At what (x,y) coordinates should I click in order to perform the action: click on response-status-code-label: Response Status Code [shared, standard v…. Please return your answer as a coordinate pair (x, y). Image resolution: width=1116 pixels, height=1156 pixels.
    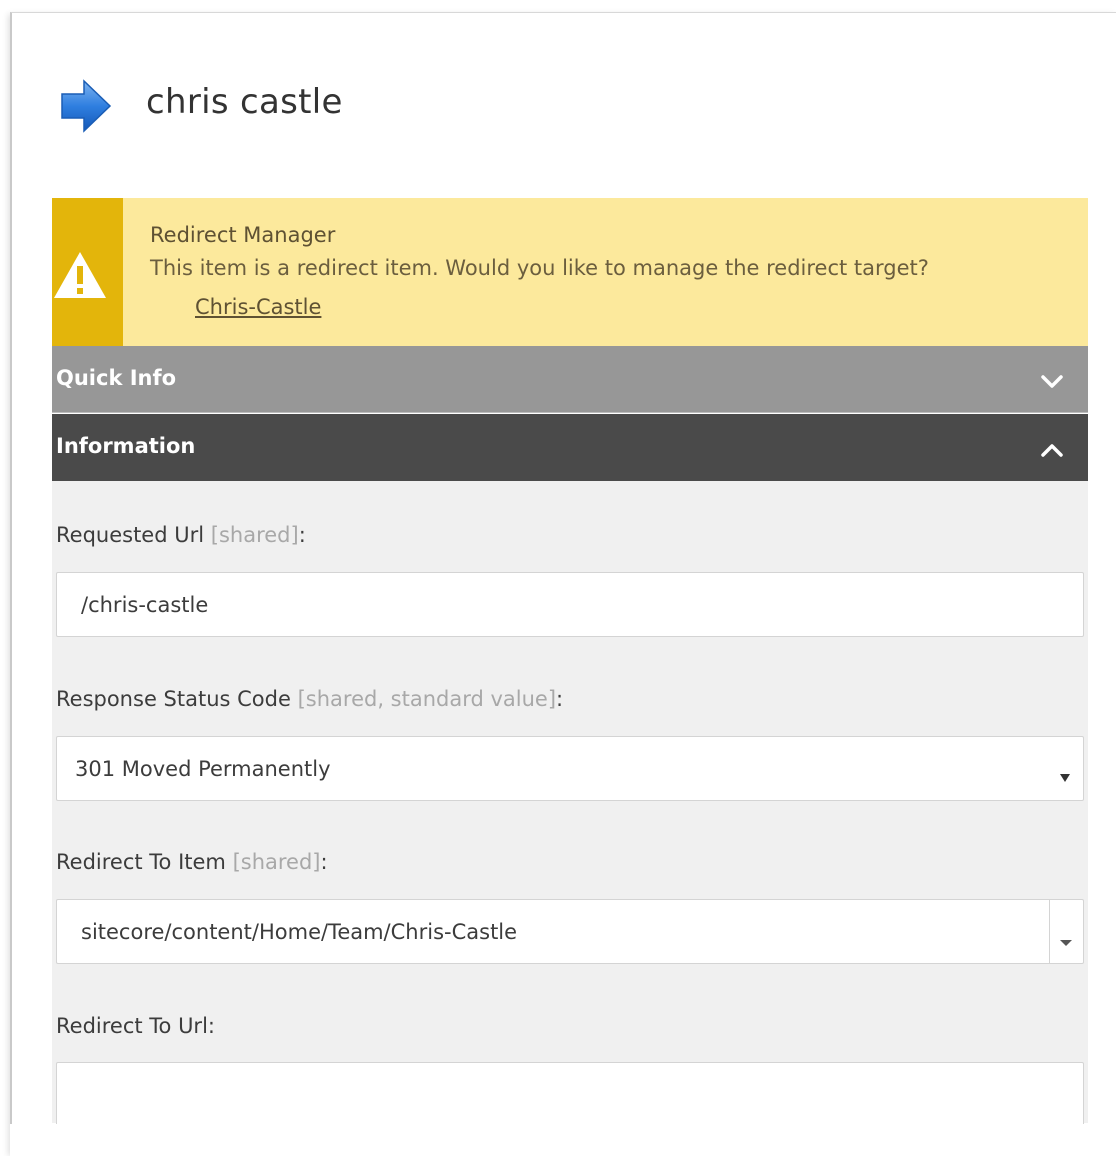
    Looking at the image, I should click on (309, 699).